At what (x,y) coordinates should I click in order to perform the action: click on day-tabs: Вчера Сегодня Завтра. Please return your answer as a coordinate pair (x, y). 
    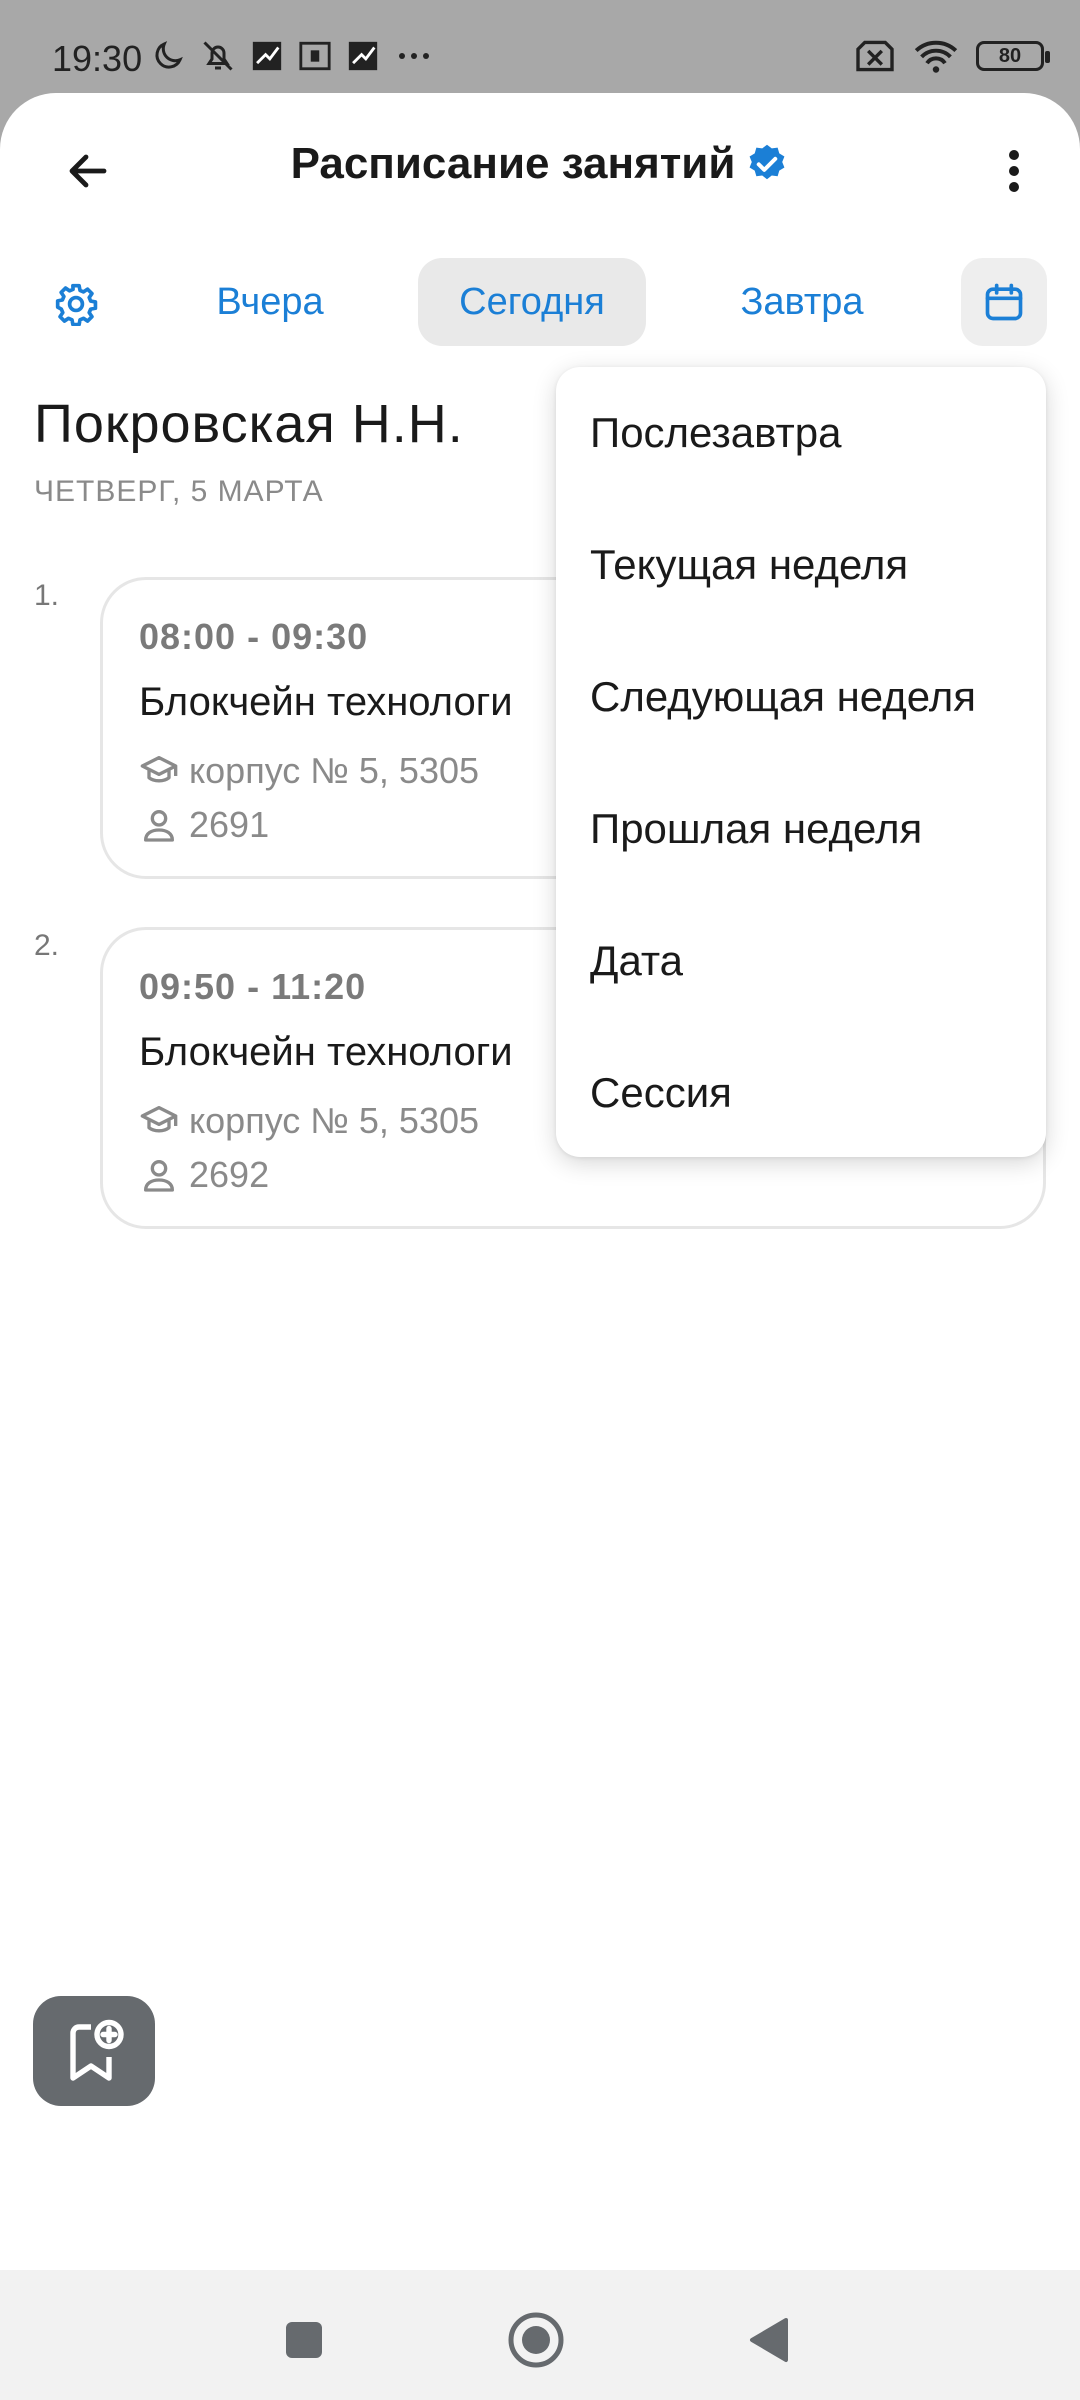
    Looking at the image, I should click on (540, 303).